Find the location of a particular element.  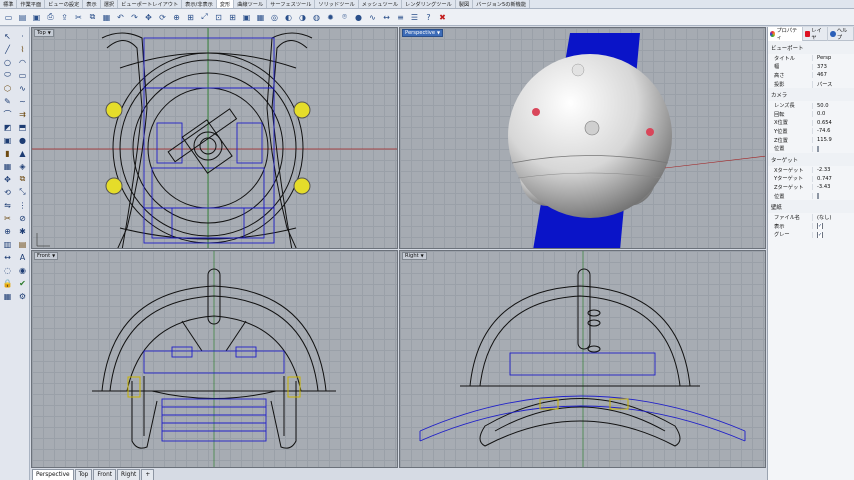

tab-properties: プロパティ is located at coordinates (785, 33).